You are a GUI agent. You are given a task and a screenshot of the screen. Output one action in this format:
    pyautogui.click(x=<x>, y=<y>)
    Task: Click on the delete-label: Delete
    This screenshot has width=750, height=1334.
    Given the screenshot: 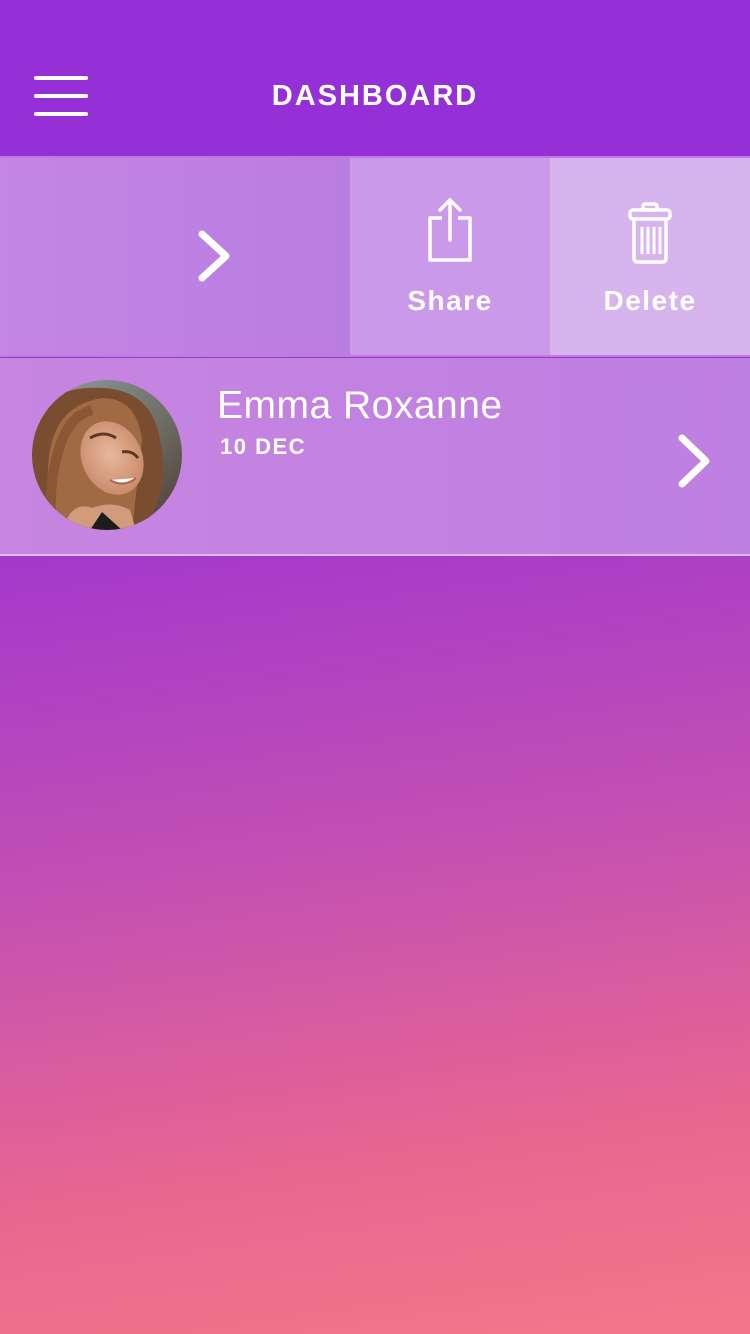 What is the action you would take?
    pyautogui.click(x=650, y=300)
    